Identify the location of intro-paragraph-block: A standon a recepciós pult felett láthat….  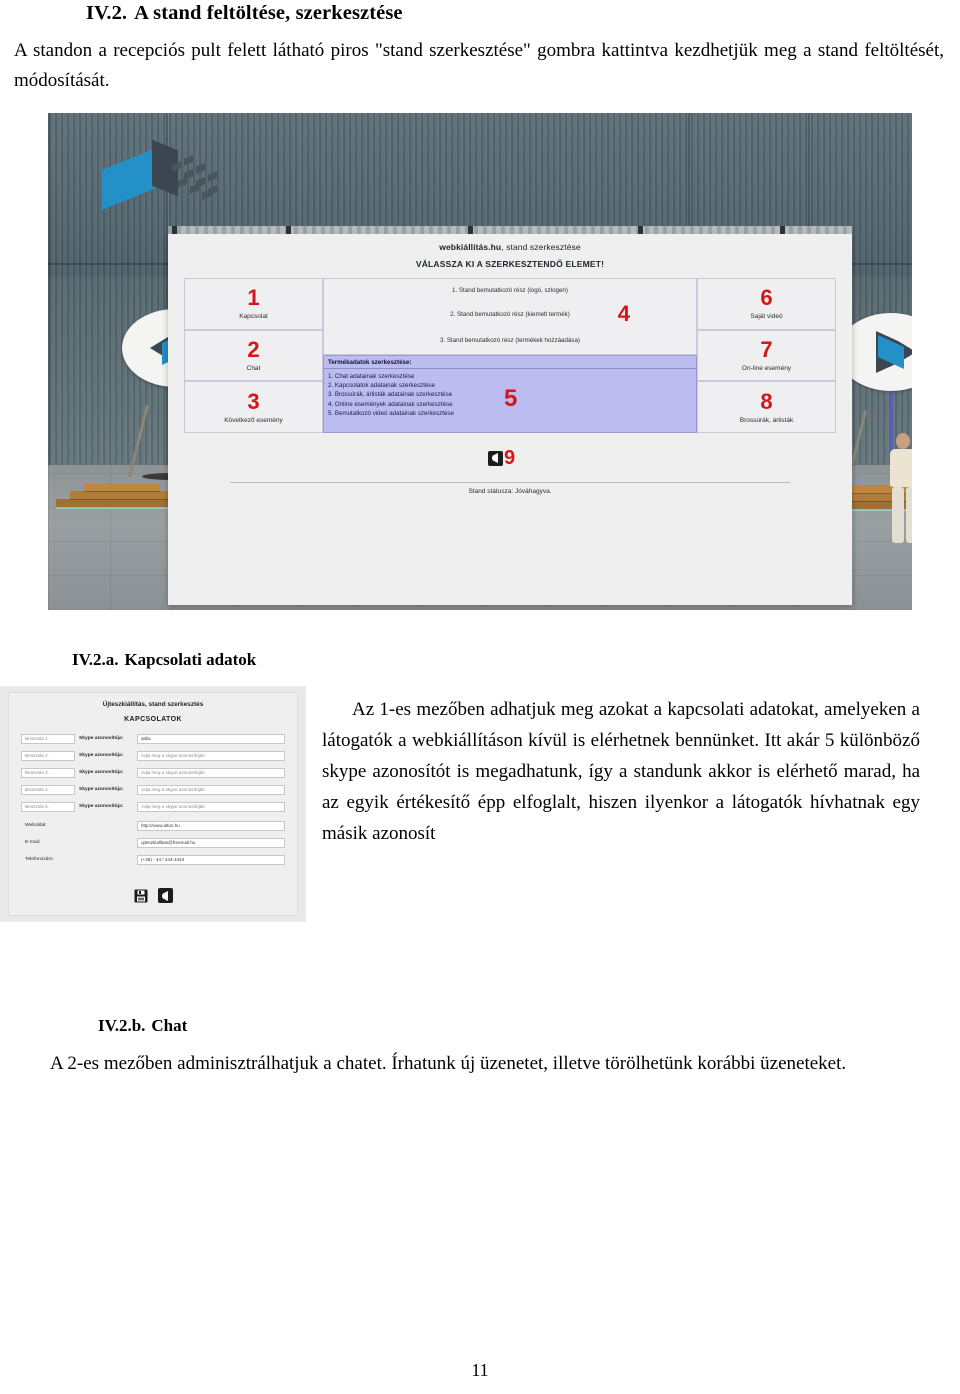
(479, 66).